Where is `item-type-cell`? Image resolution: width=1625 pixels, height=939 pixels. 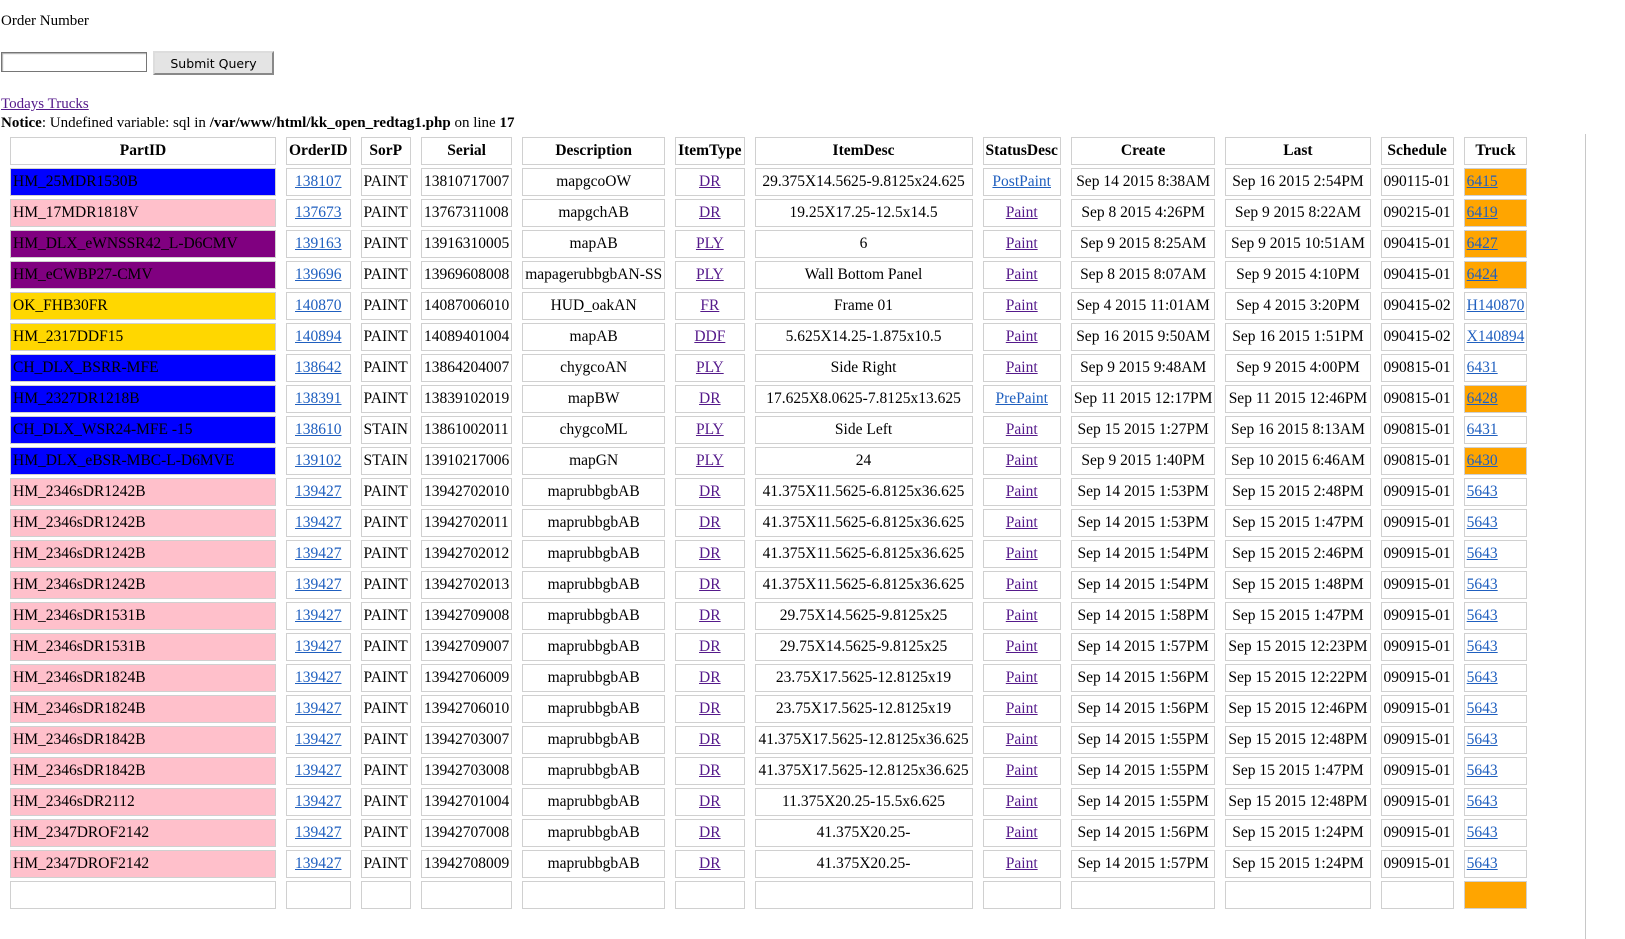
item-type-cell is located at coordinates (710, 895).